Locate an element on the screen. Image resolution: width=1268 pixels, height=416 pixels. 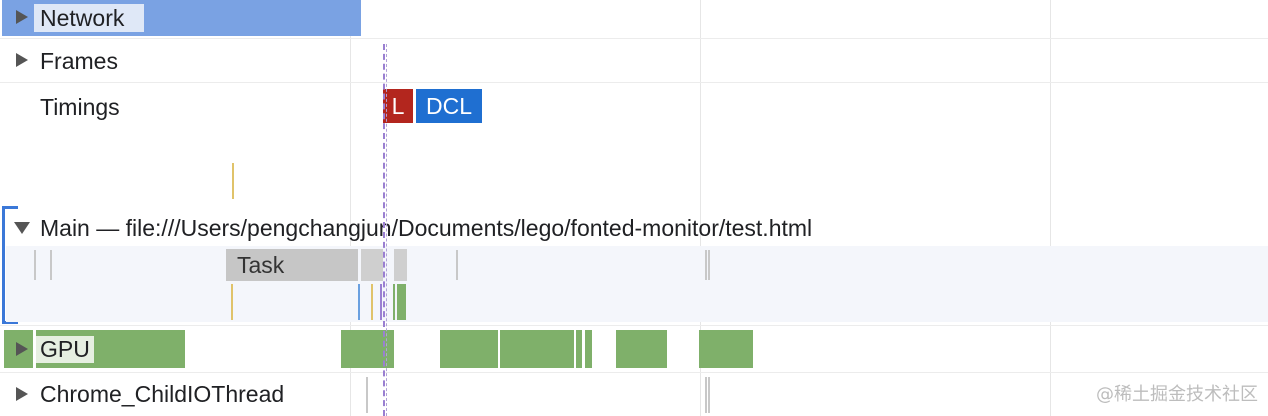
main-selection-bracket is located at coordinates (3, 265).